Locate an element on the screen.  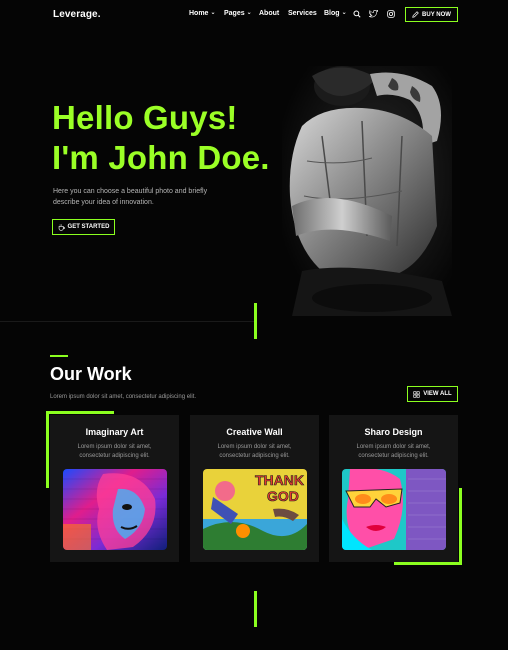
hero-title: Hello Guys! I'm John Doe. is located at coordinates (161, 138).